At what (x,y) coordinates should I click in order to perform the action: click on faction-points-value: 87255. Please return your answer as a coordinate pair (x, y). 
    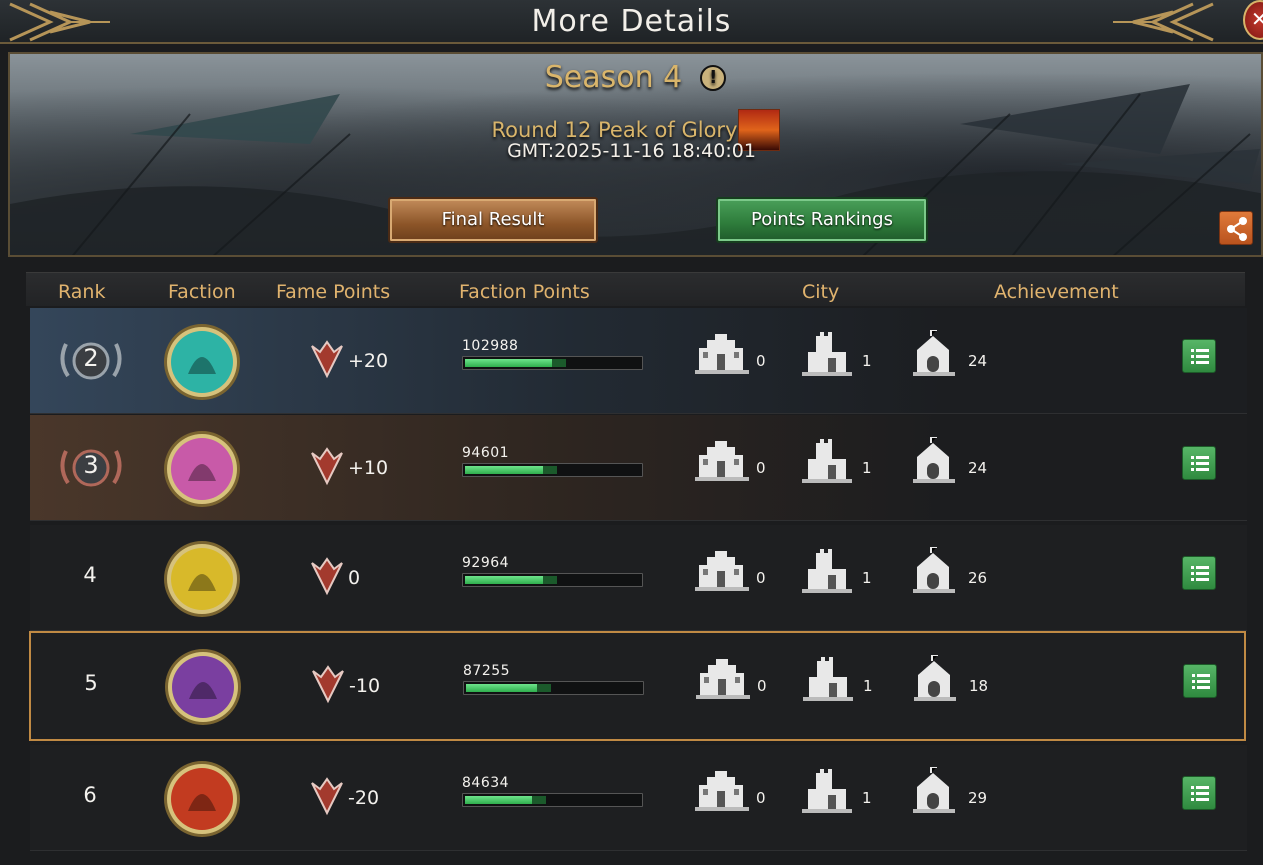
    Looking at the image, I should click on (487, 671).